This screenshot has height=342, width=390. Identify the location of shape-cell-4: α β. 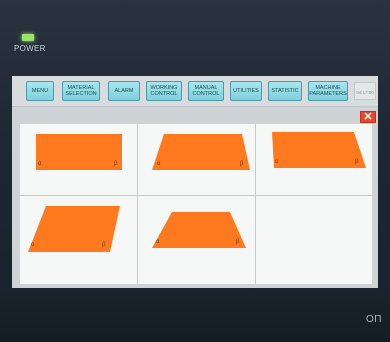
(79, 240).